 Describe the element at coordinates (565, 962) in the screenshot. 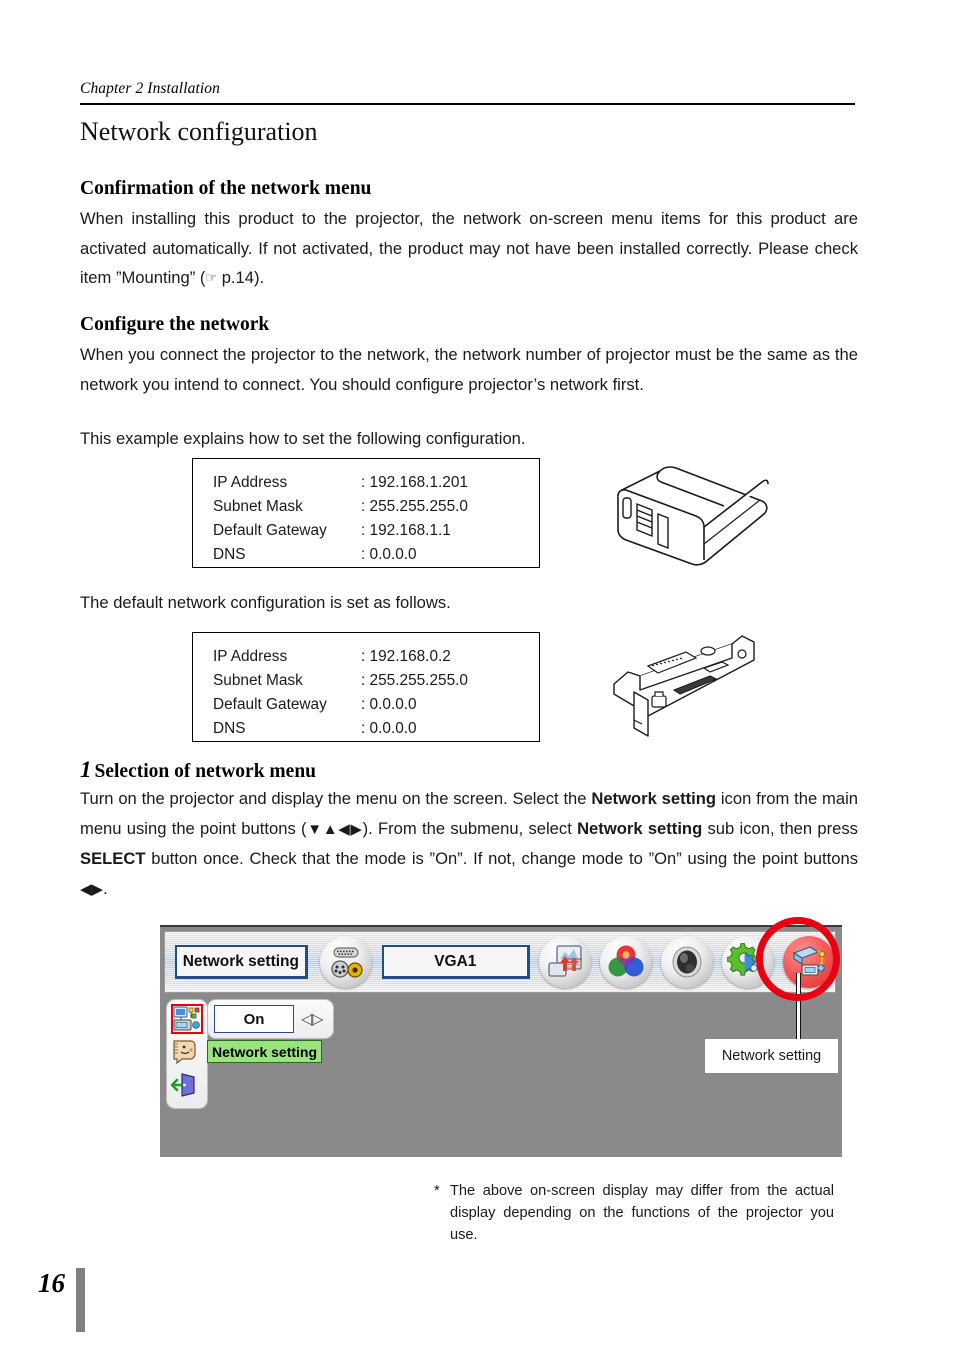

I see `pc-adjust-icon` at that location.